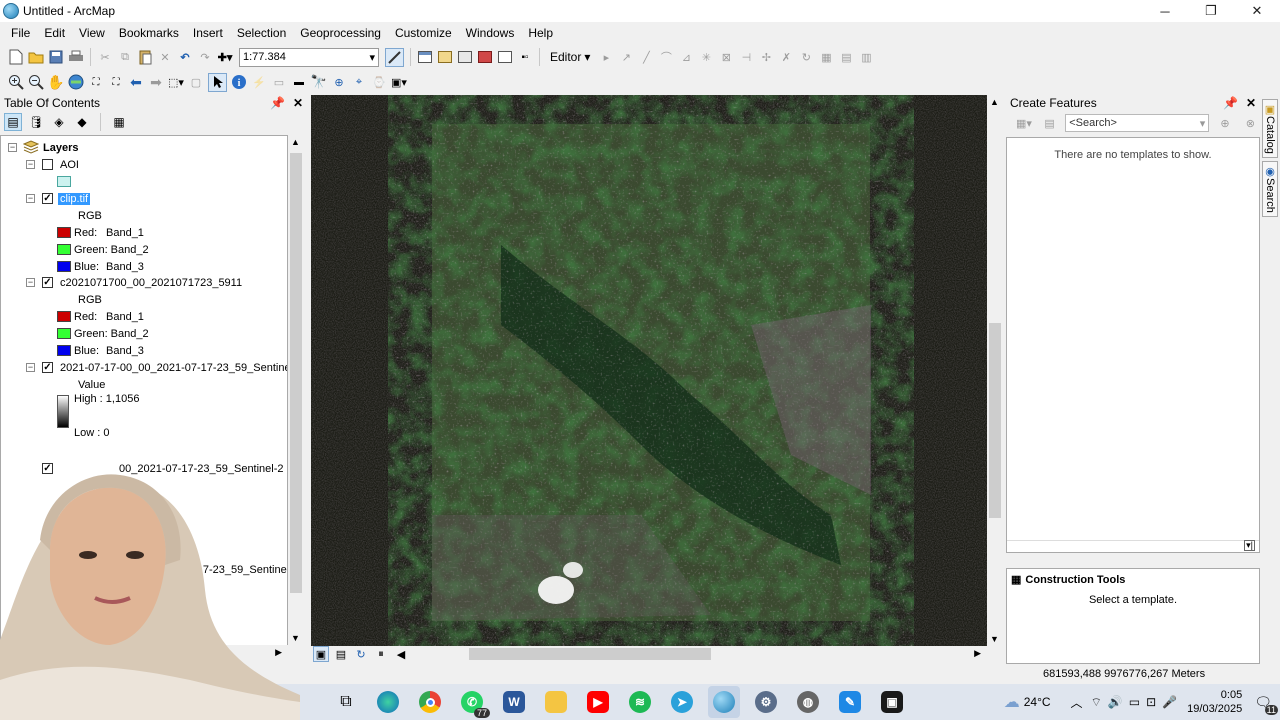  What do you see at coordinates (590, 654) in the screenshot?
I see `horizontal-scrollbar-thumb` at bounding box center [590, 654].